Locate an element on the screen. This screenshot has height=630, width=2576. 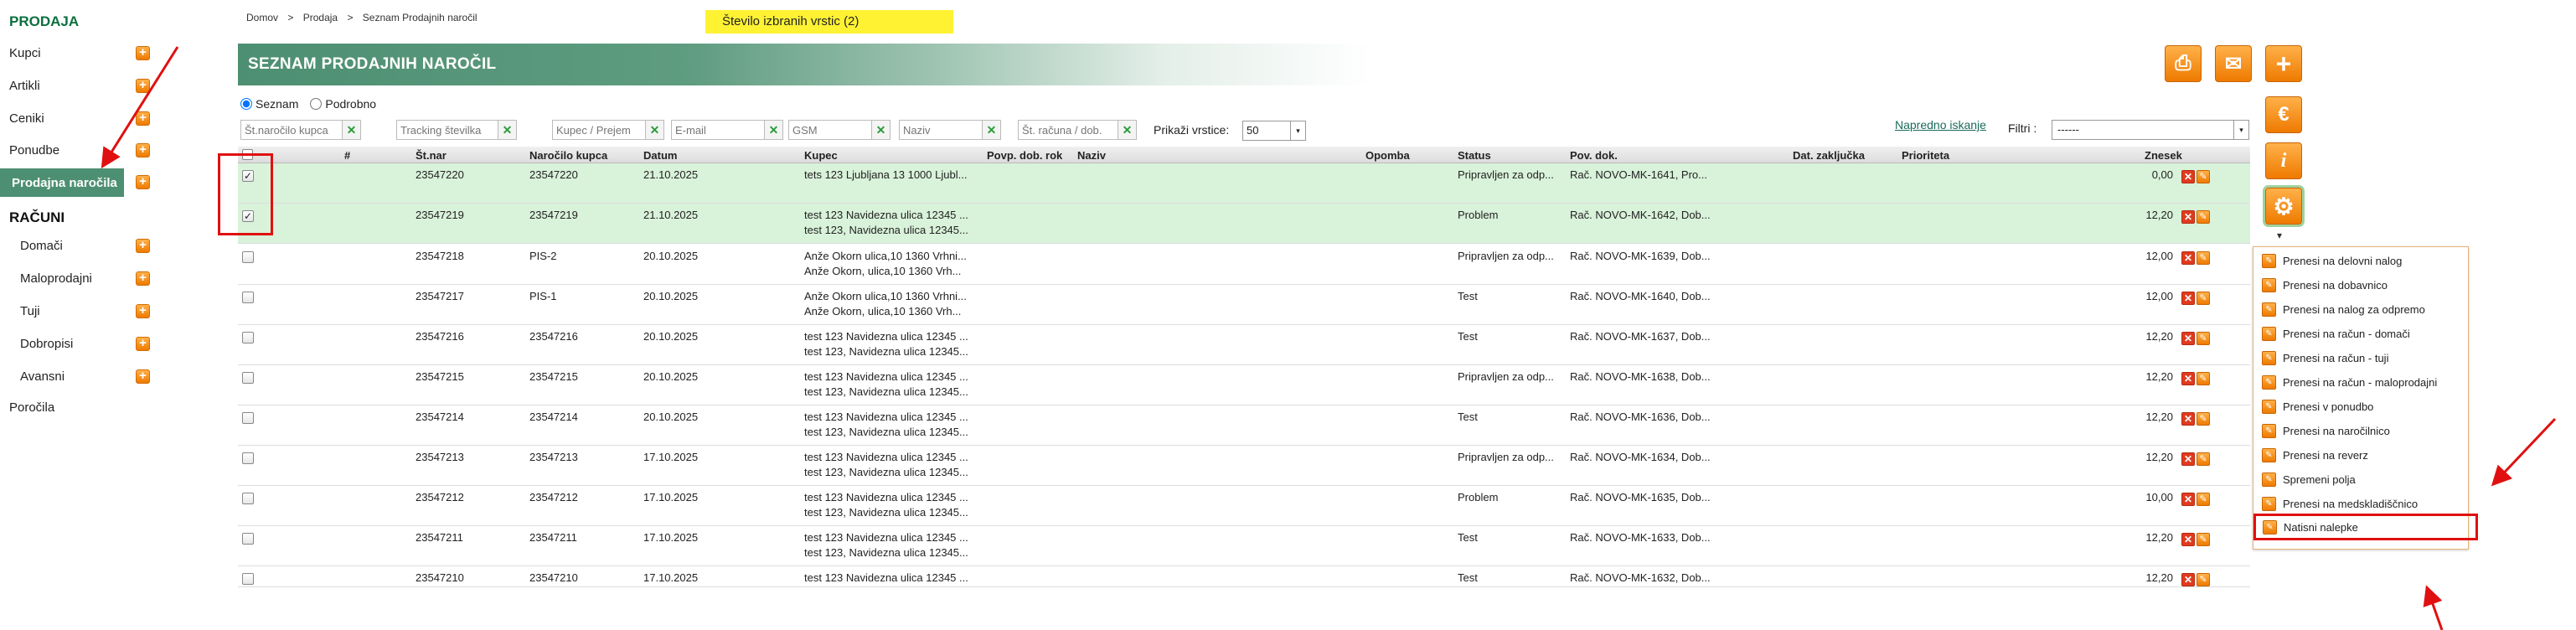
col-header-kupec: Kupec is located at coordinates (821, 155).